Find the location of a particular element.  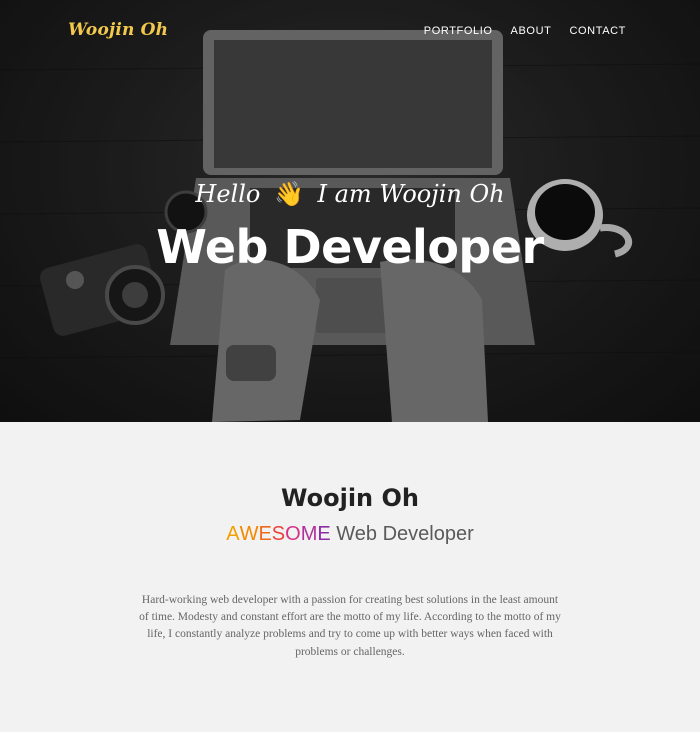

nav-link-portfolio: PORTFOLIO is located at coordinates (458, 31).